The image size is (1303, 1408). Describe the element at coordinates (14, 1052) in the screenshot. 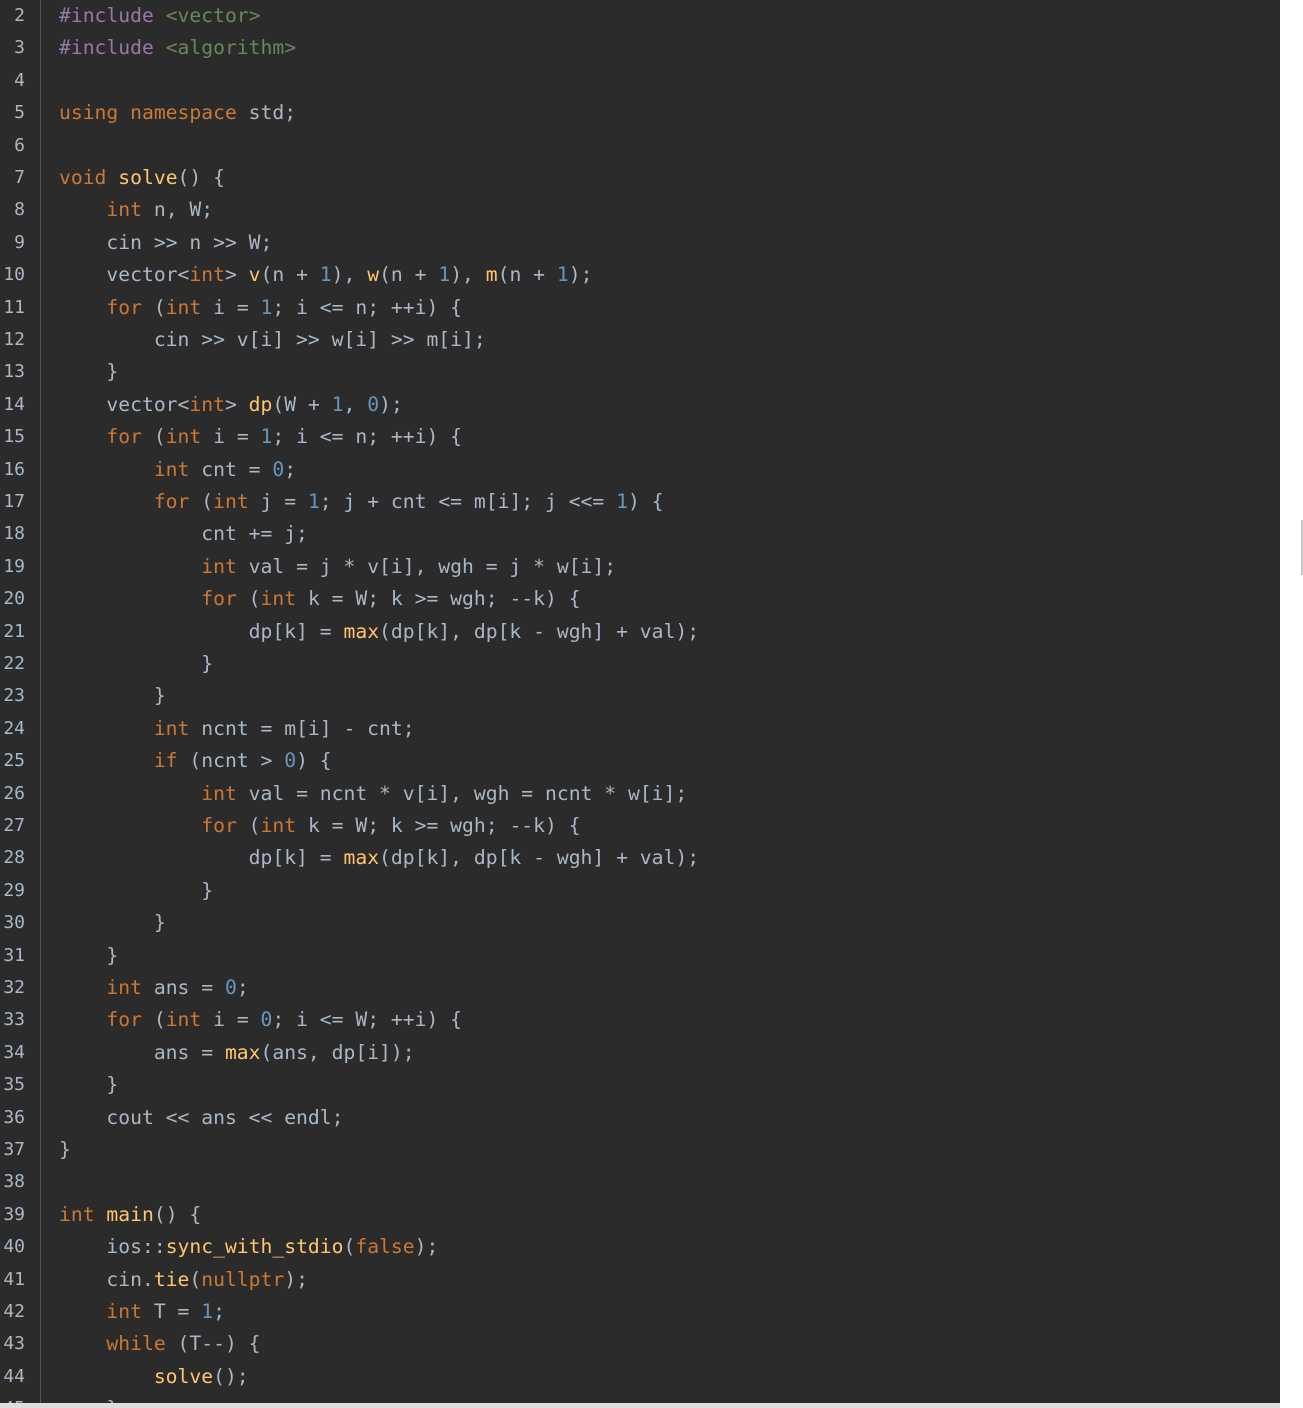

I see `line-number: 34` at that location.